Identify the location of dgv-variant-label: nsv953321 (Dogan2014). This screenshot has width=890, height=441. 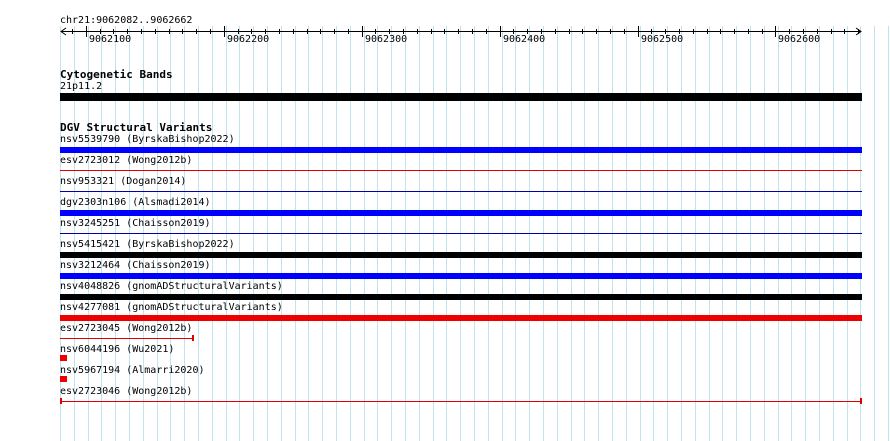
(123, 181).